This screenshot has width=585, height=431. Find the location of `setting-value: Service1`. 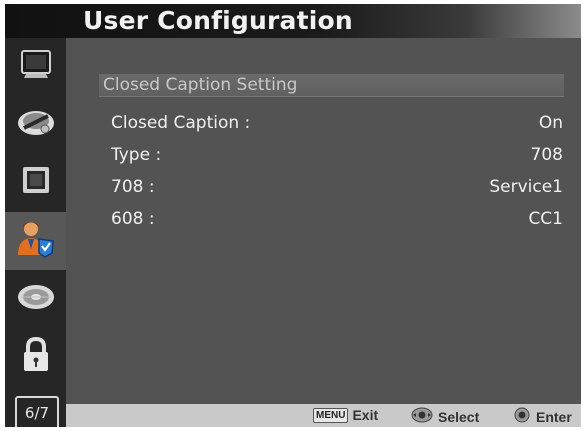

setting-value: Service1 is located at coordinates (526, 187).